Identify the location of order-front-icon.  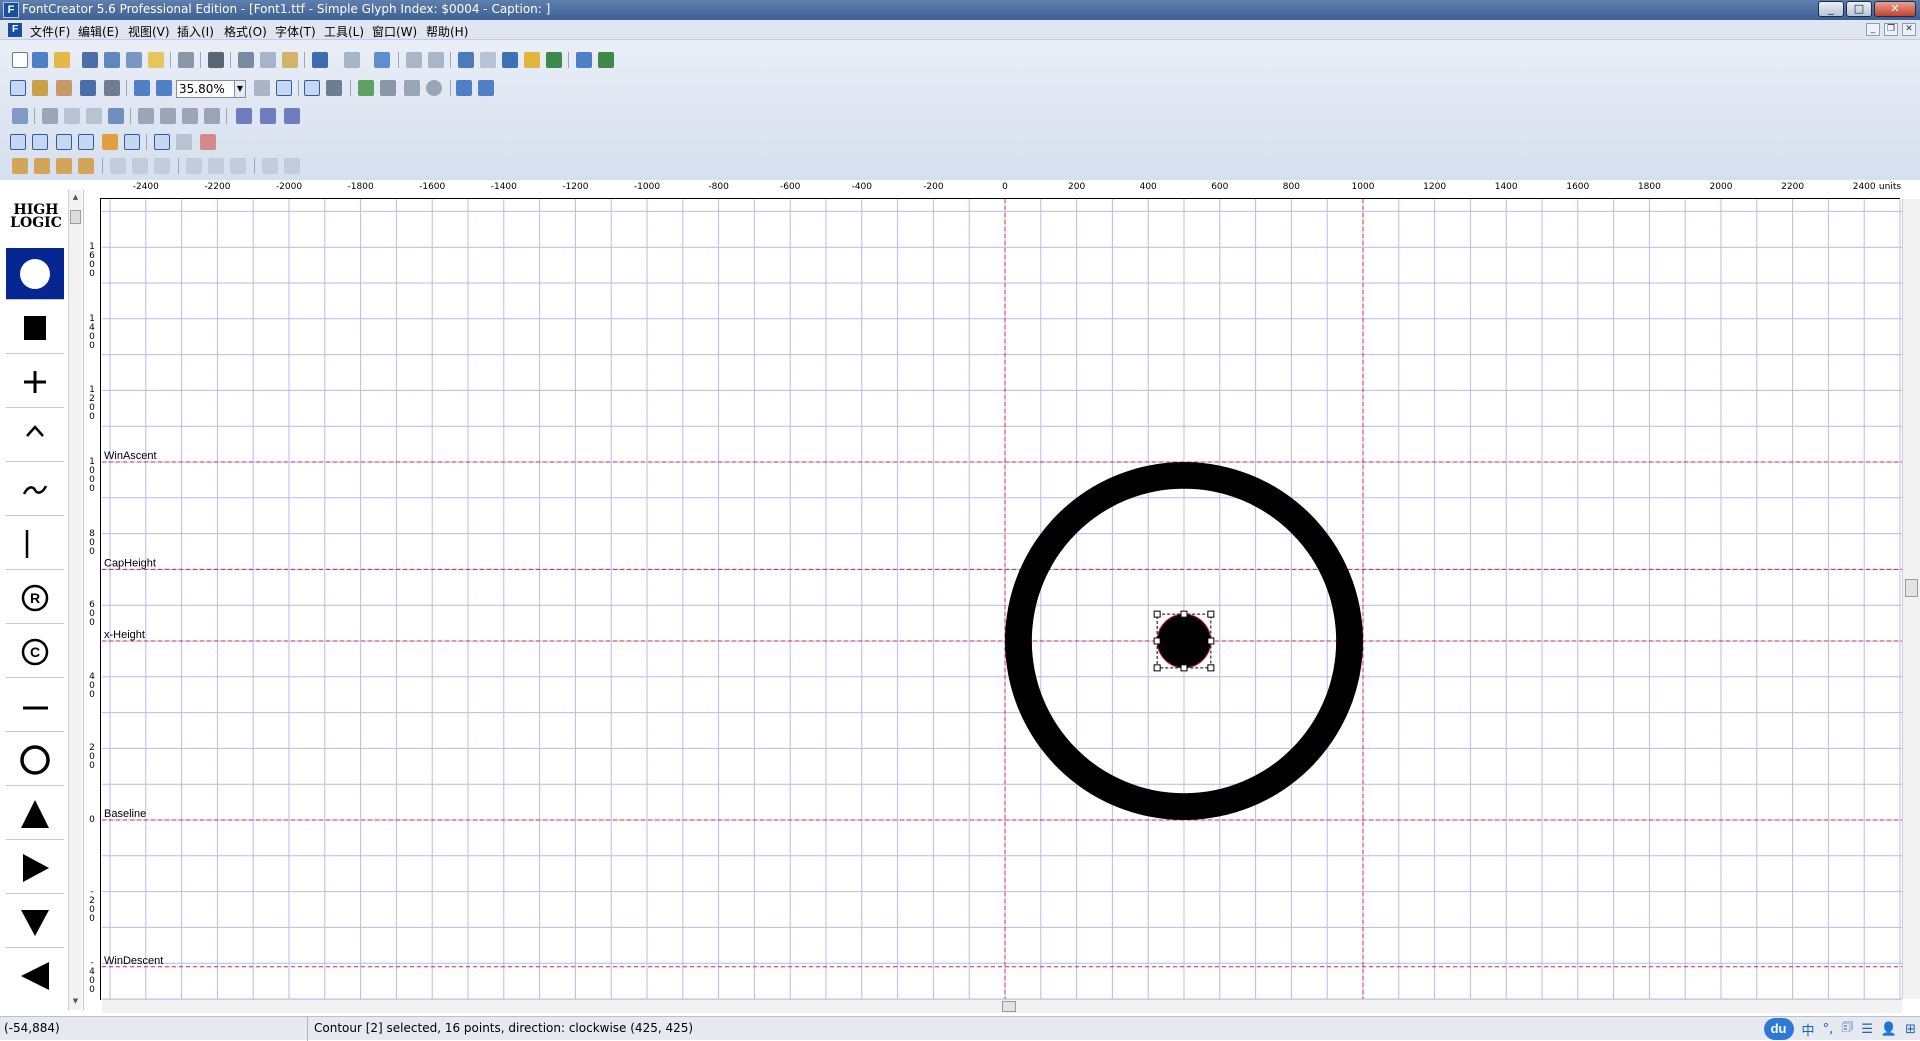
(20, 166).